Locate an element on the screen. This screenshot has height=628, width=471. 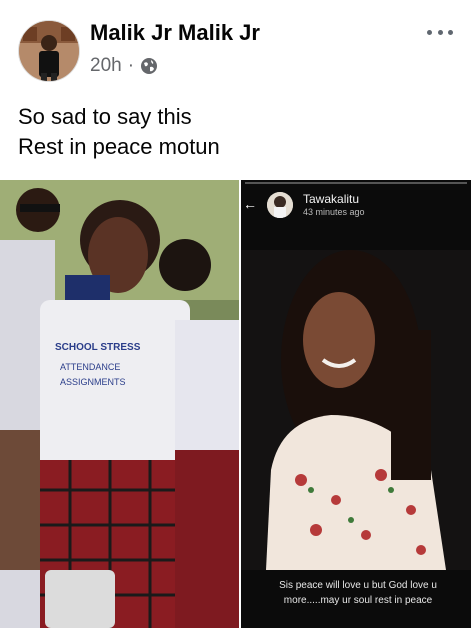
status-avatar is located at coordinates (280, 205).